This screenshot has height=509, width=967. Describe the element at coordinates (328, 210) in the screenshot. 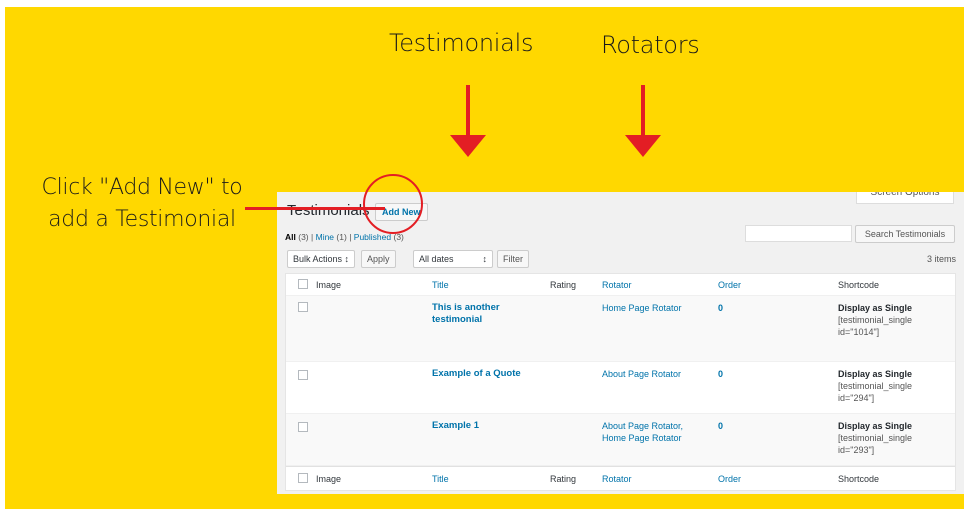

I see `page-title: Testimonials` at that location.